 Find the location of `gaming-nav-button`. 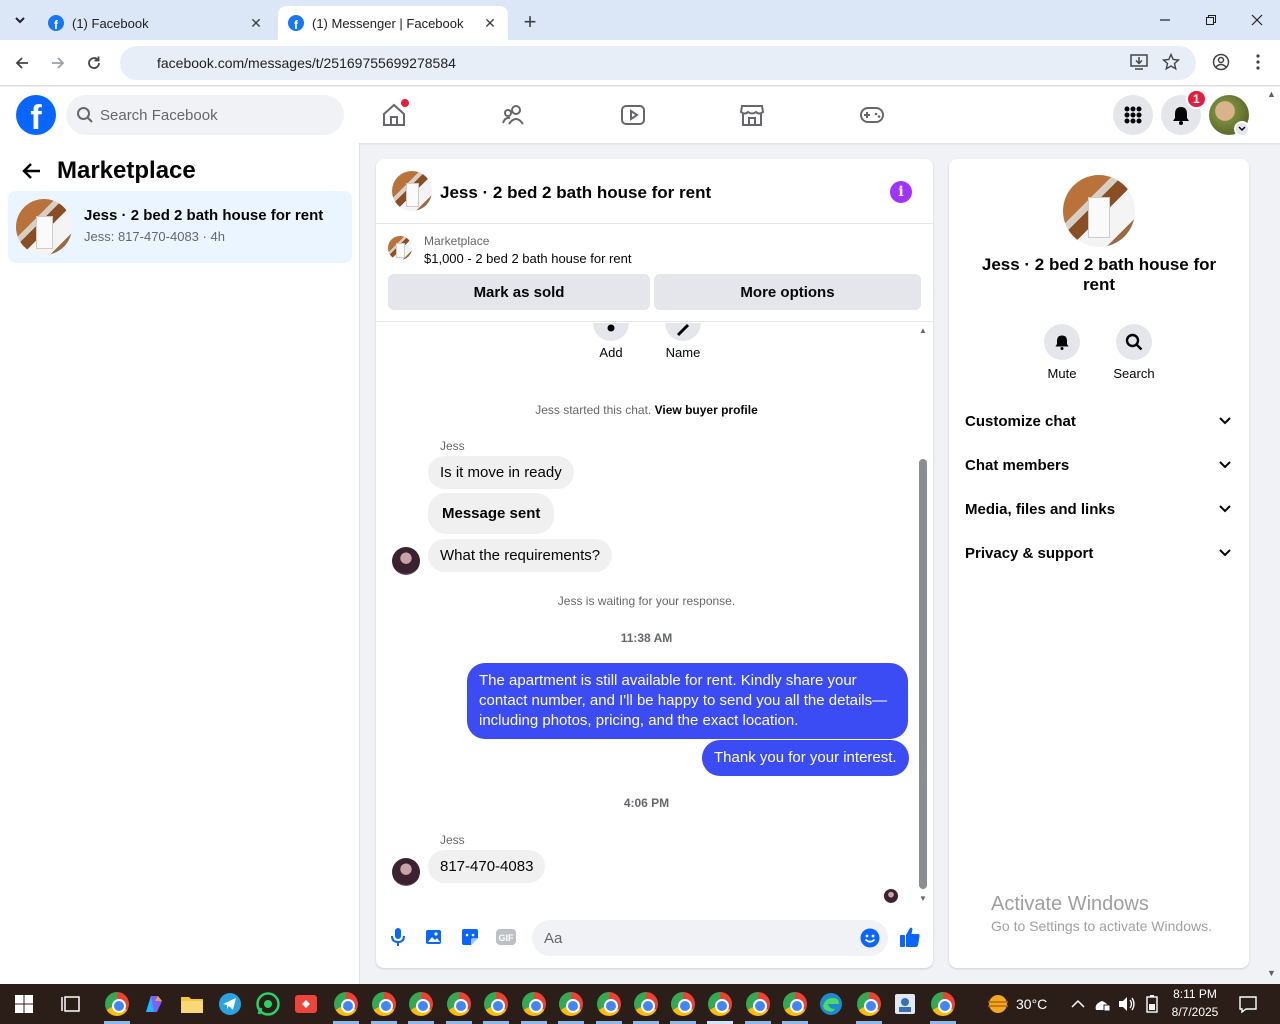

gaming-nav-button is located at coordinates (872, 115).